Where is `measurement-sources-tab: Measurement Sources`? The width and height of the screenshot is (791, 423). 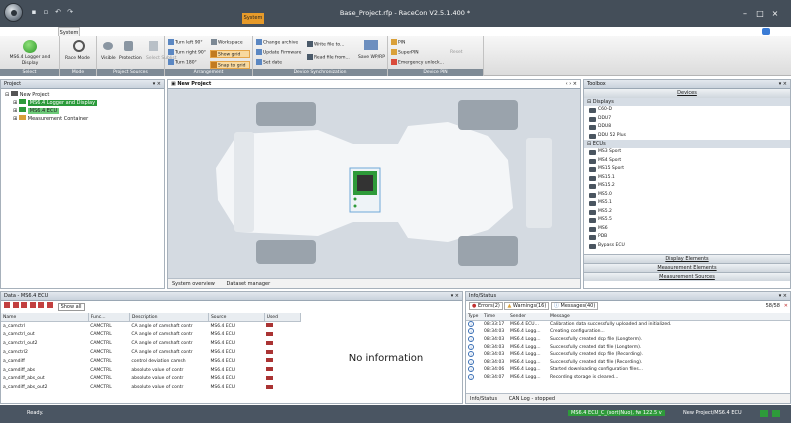
measurement-sources-tab: Measurement Sources is located at coordinates (687, 276).